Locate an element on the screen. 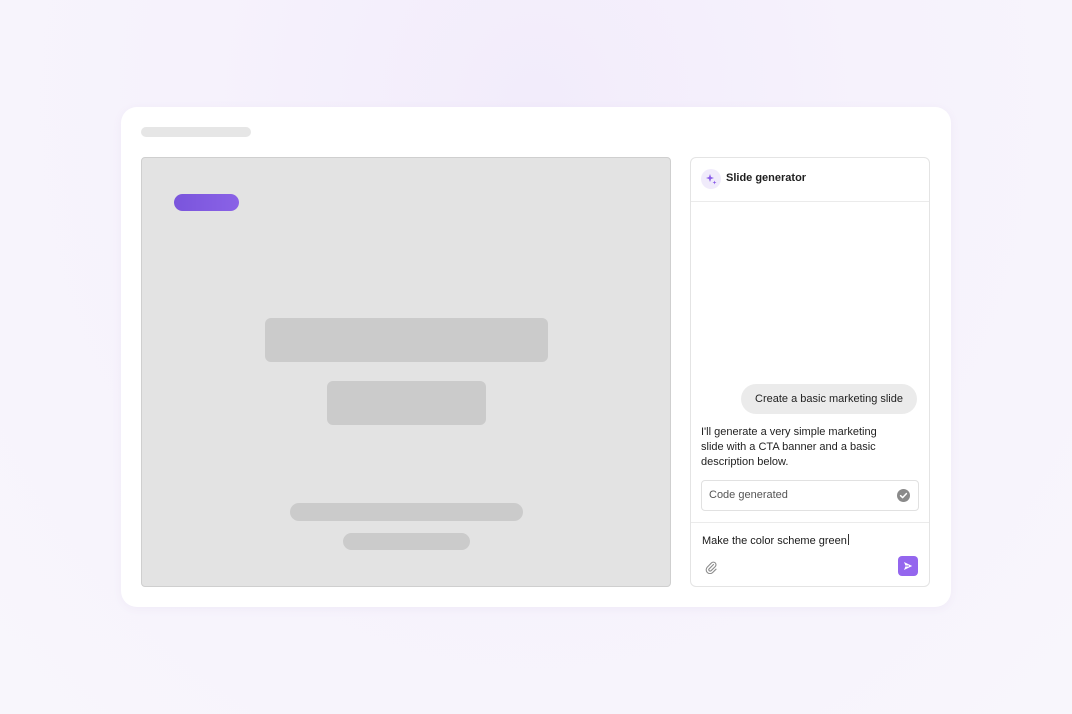 The image size is (1072, 714). prompt-input: Make the color scheme green is located at coordinates (775, 540).